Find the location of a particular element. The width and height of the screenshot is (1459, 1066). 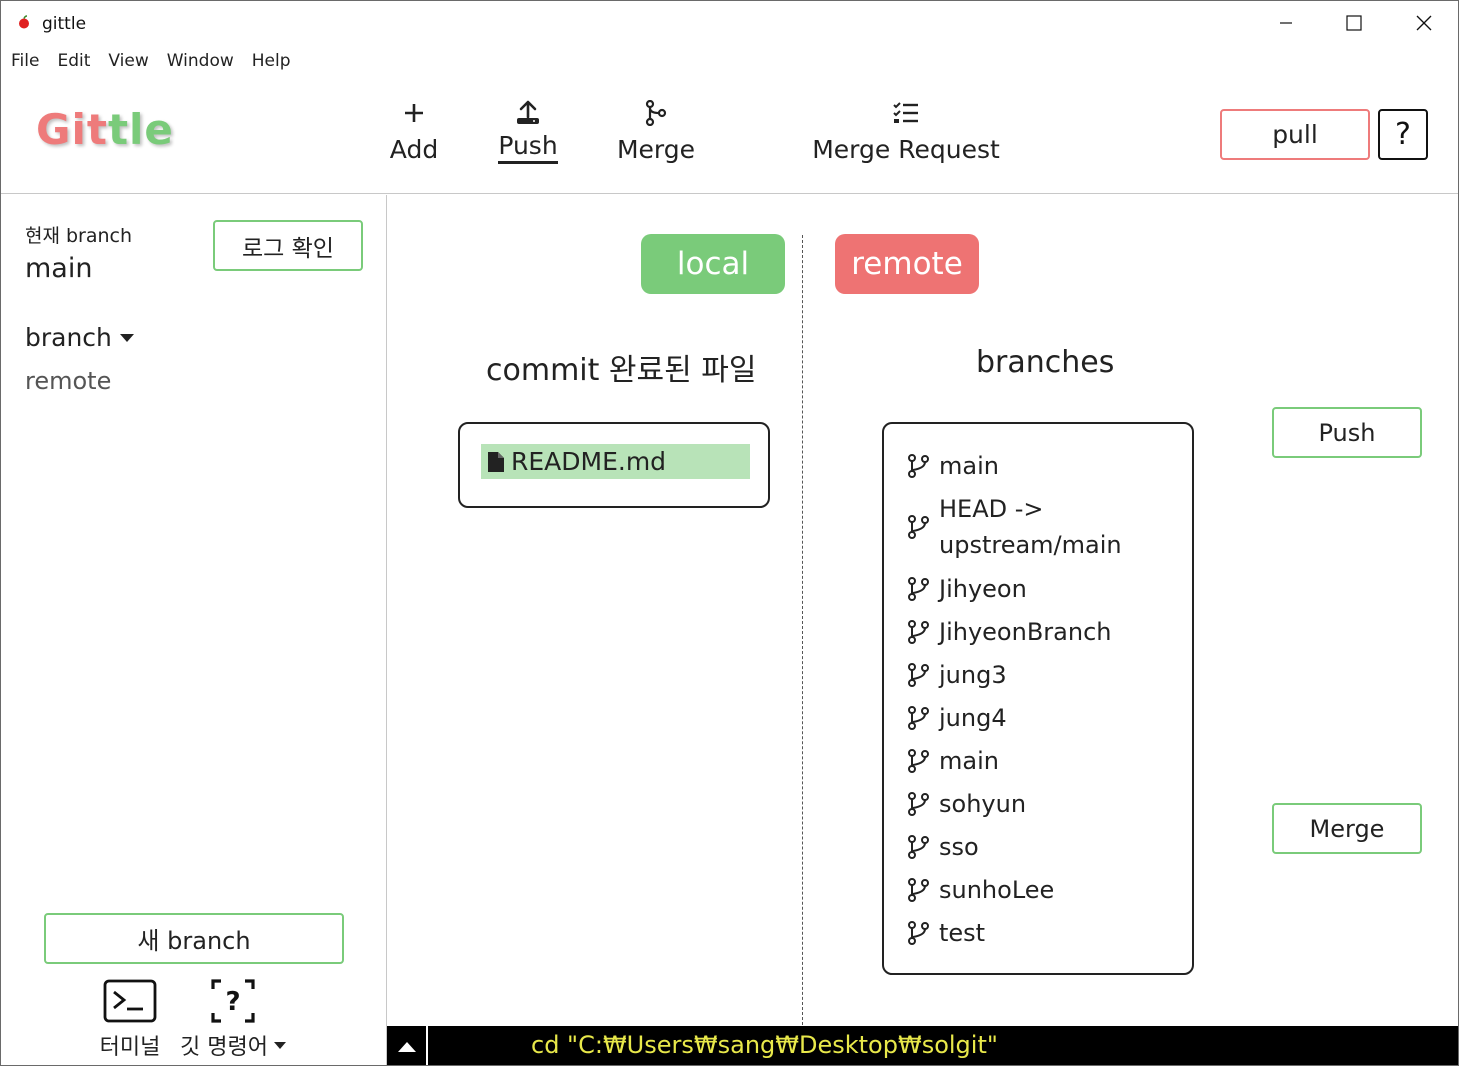

branch-item: jung4 is located at coordinates (1048, 717).